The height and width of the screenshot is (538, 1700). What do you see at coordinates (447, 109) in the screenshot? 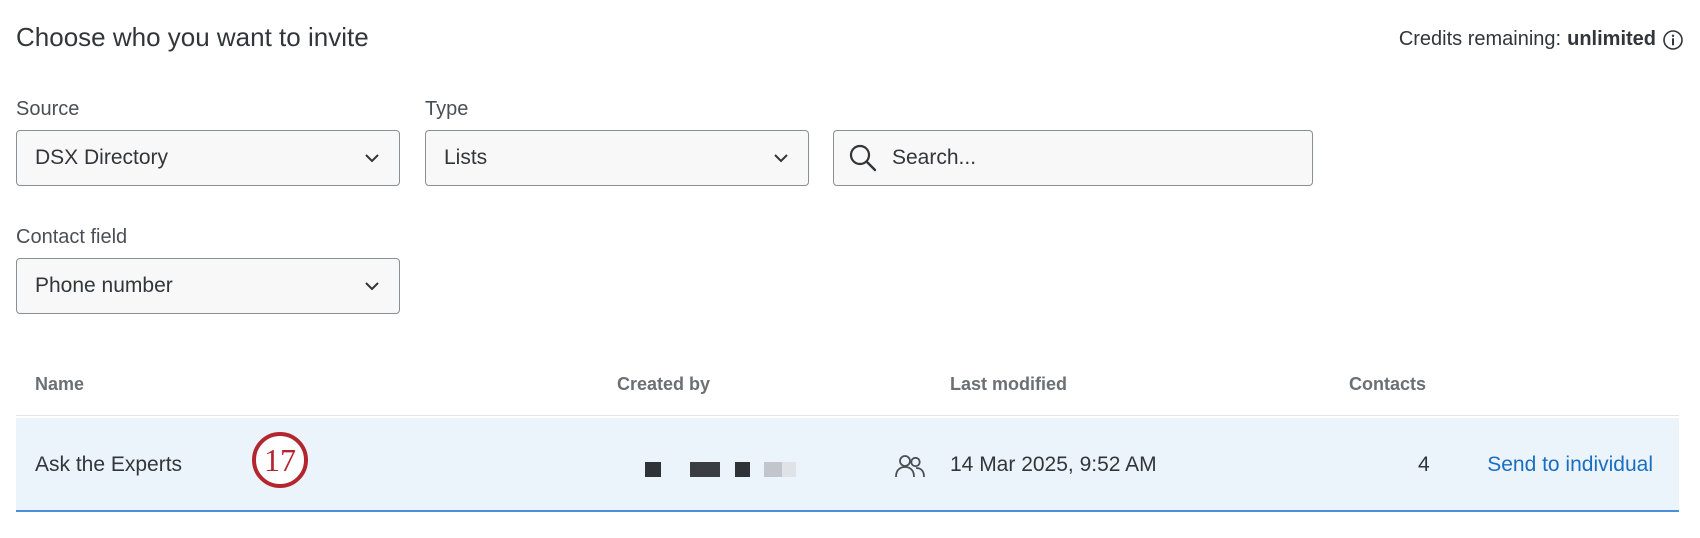
I see `type-label: Type` at bounding box center [447, 109].